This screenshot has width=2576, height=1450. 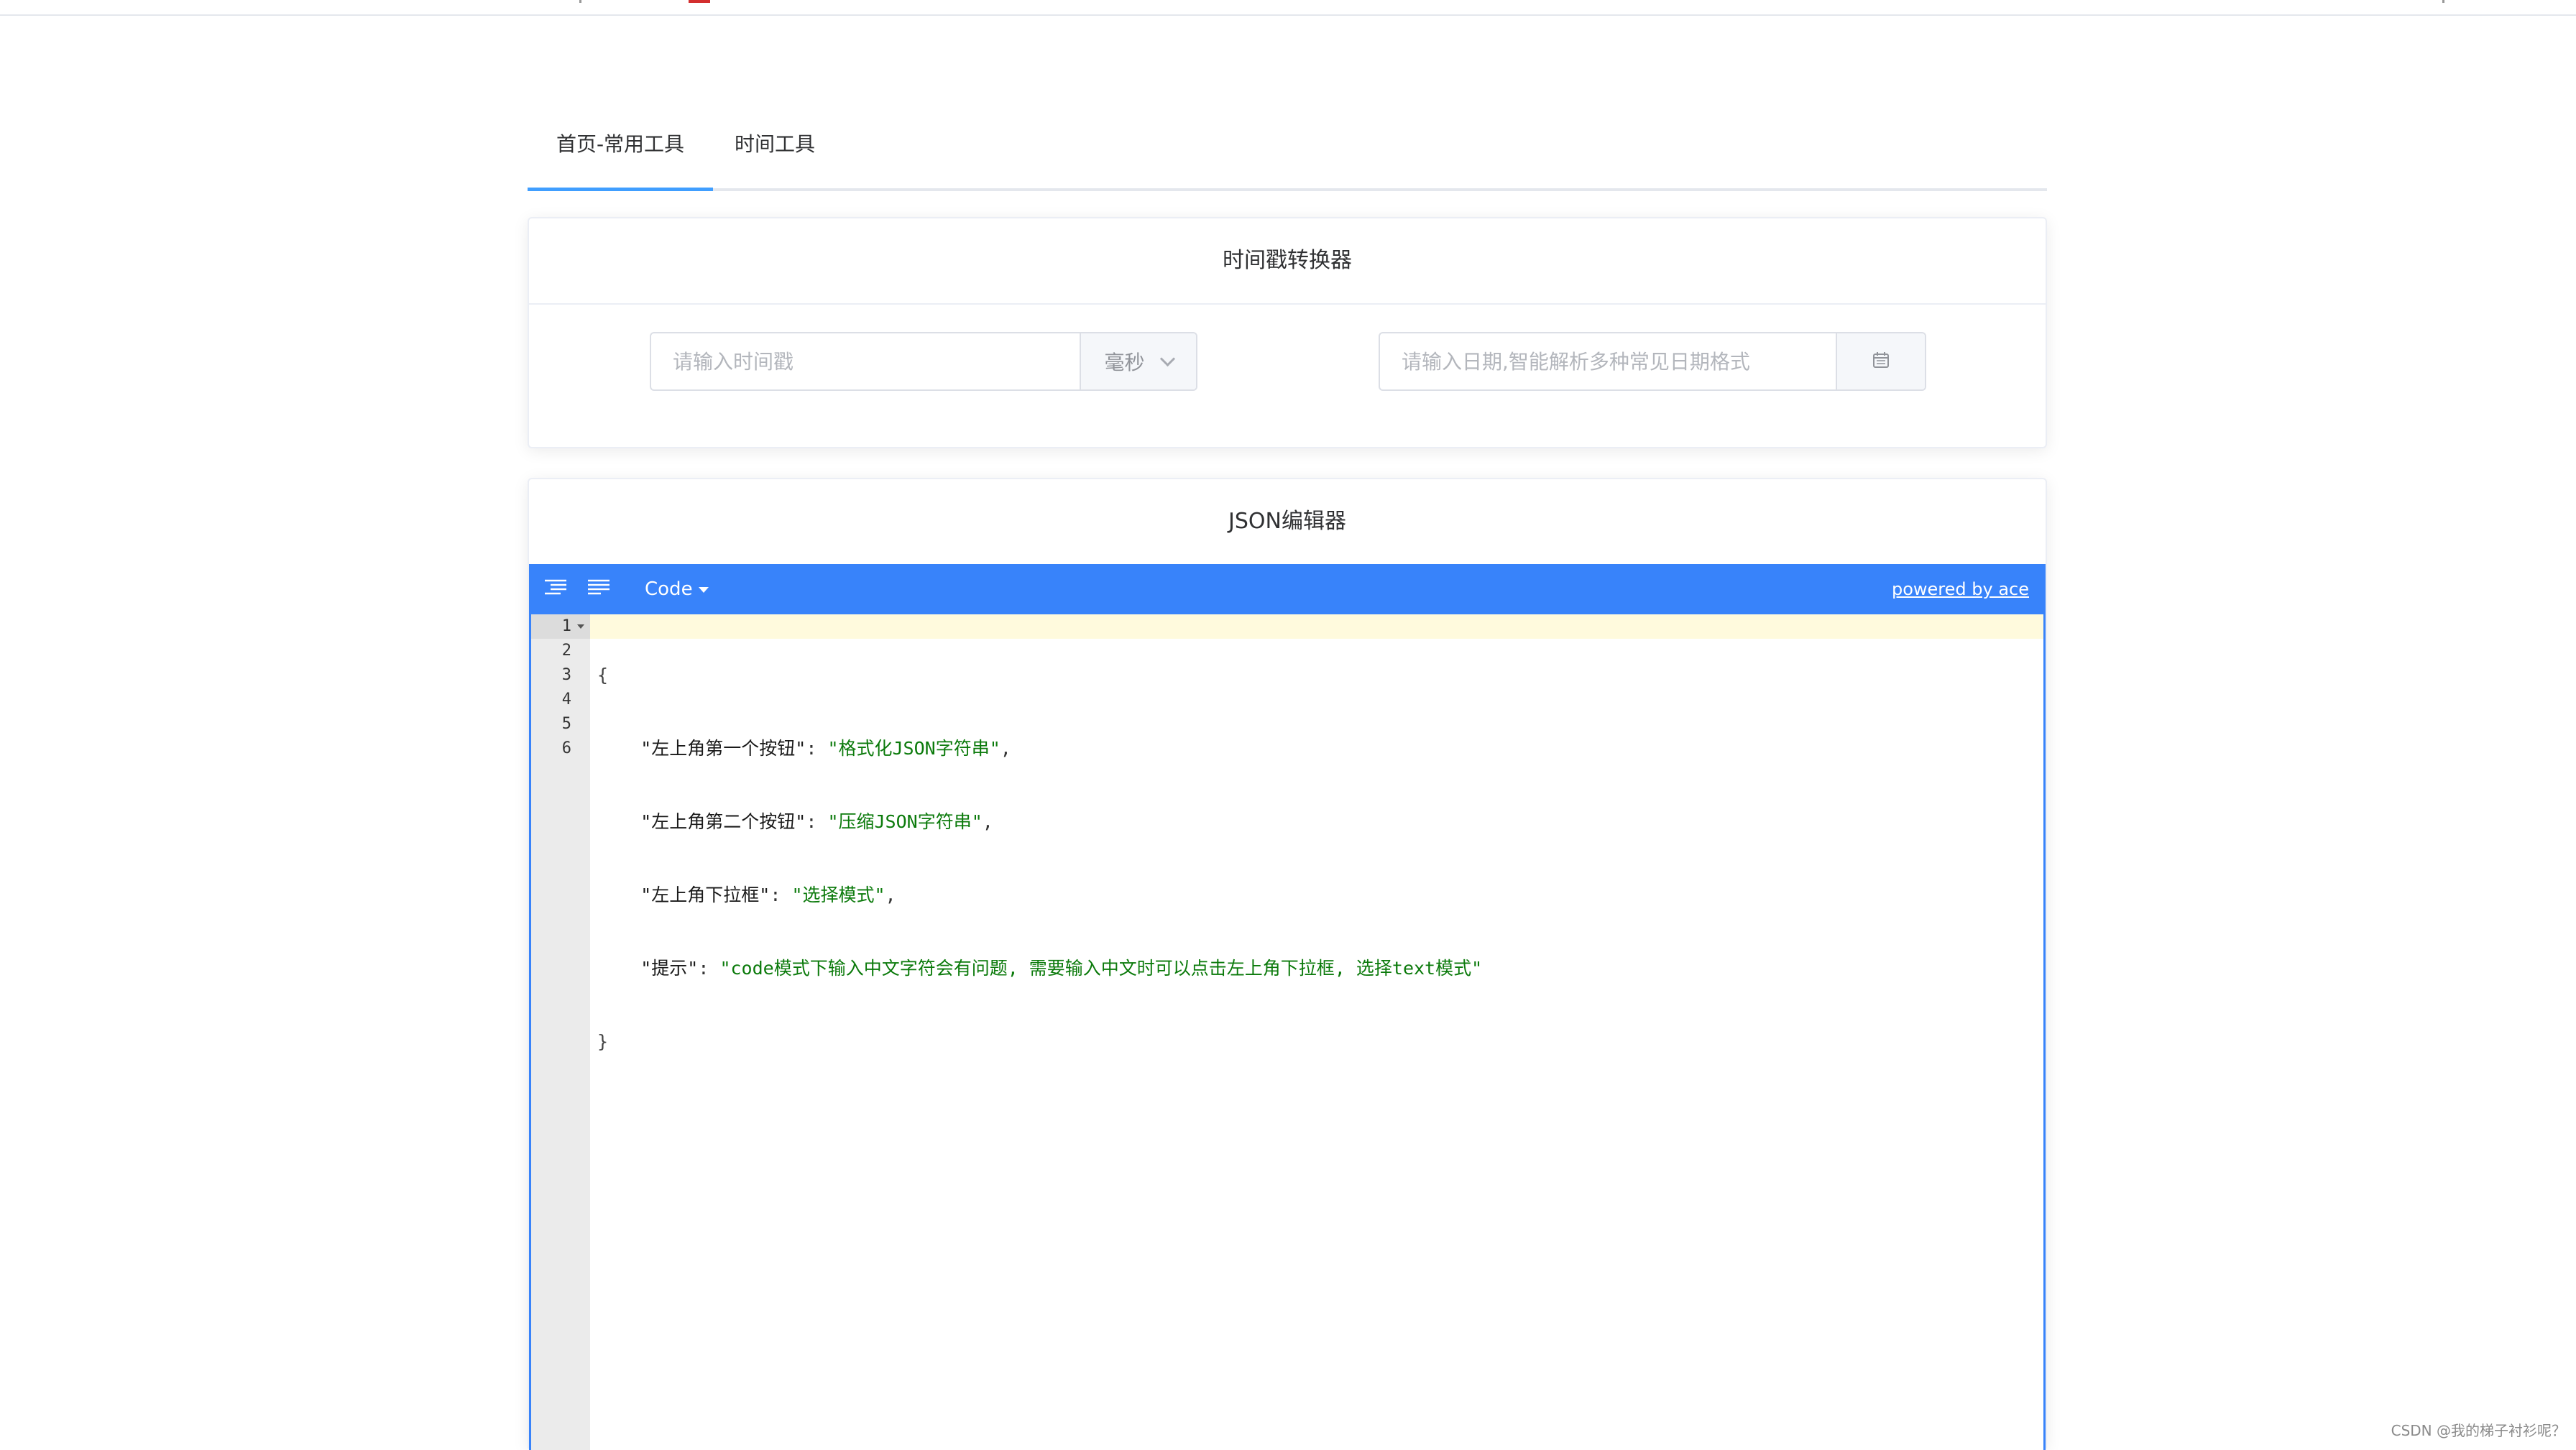 What do you see at coordinates (669, 968) in the screenshot?
I see `json-key: "提示"` at bounding box center [669, 968].